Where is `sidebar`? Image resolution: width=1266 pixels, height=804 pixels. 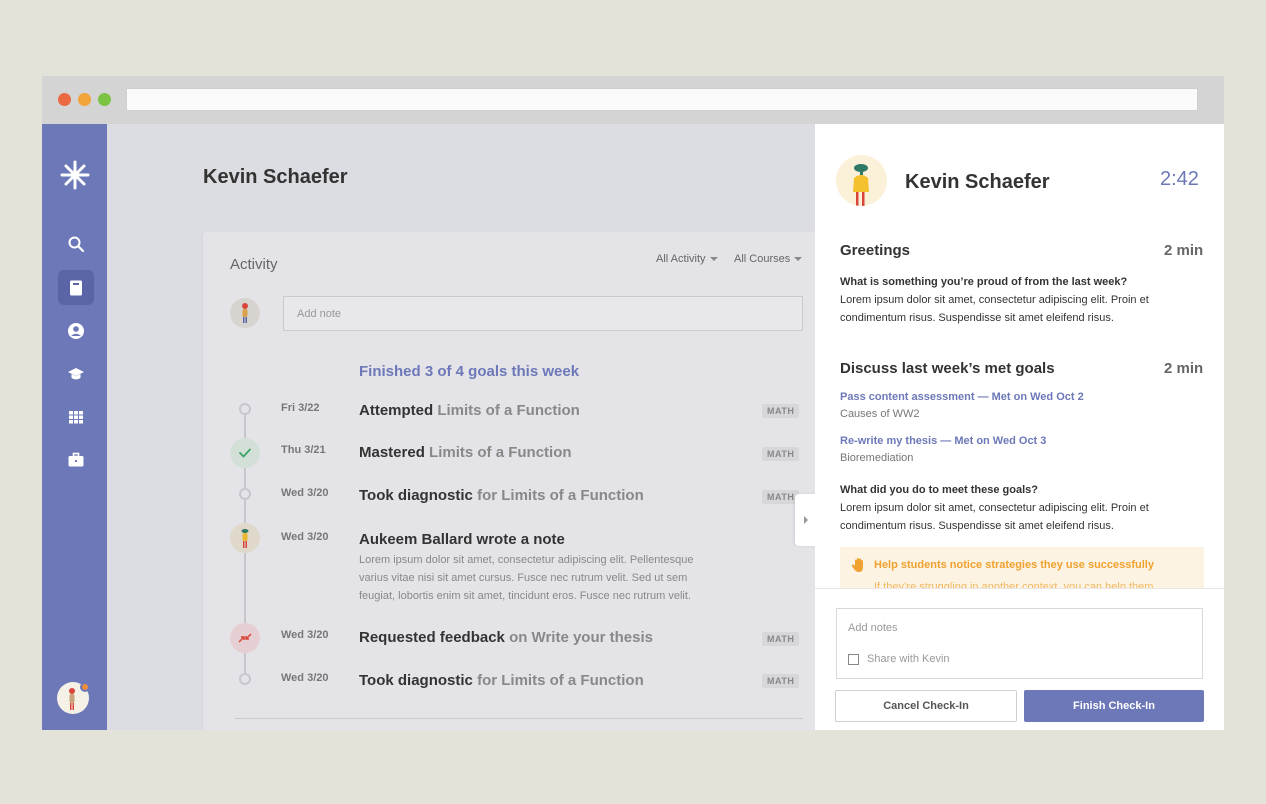
sidebar is located at coordinates (74, 427).